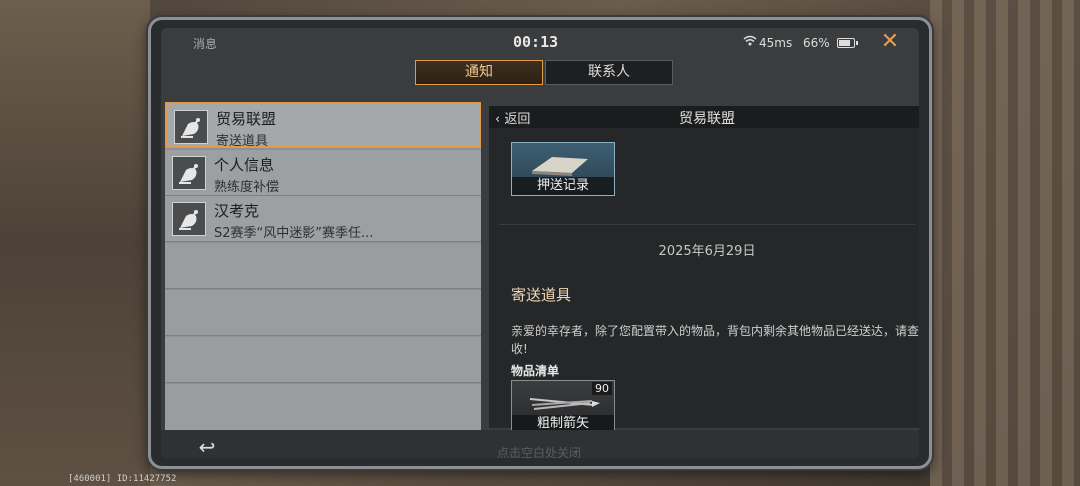 This screenshot has width=1080, height=486. Describe the element at coordinates (207, 447) in the screenshot. I see `back-arrow-icon: ↩` at that location.